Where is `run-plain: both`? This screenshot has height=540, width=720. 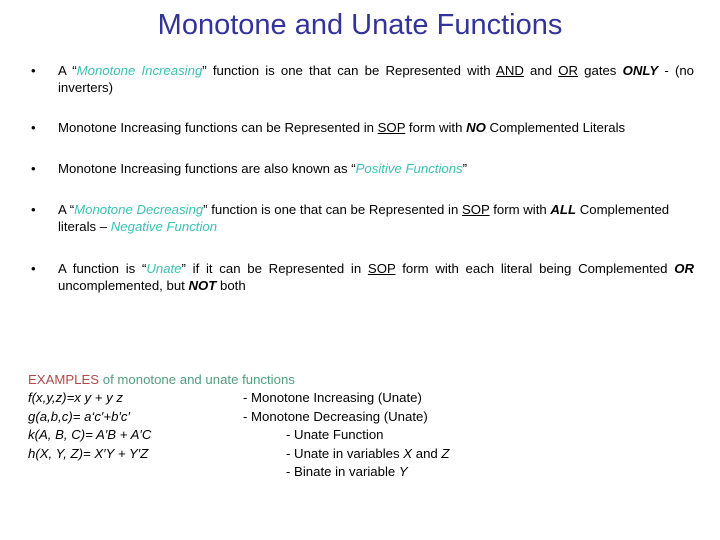 run-plain: both is located at coordinates (231, 285).